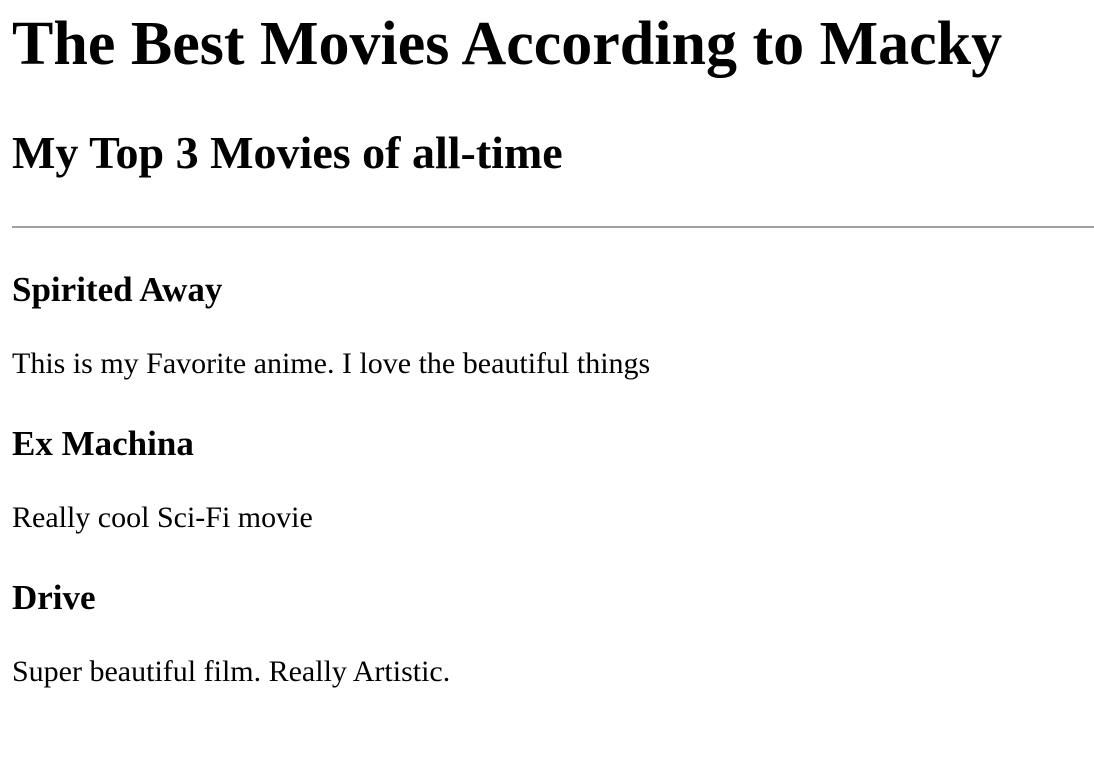 Image resolution: width=1094 pixels, height=780 pixels. Describe the element at coordinates (162, 517) in the screenshot. I see `movie-description: Really cool Sci-Fi movie` at that location.